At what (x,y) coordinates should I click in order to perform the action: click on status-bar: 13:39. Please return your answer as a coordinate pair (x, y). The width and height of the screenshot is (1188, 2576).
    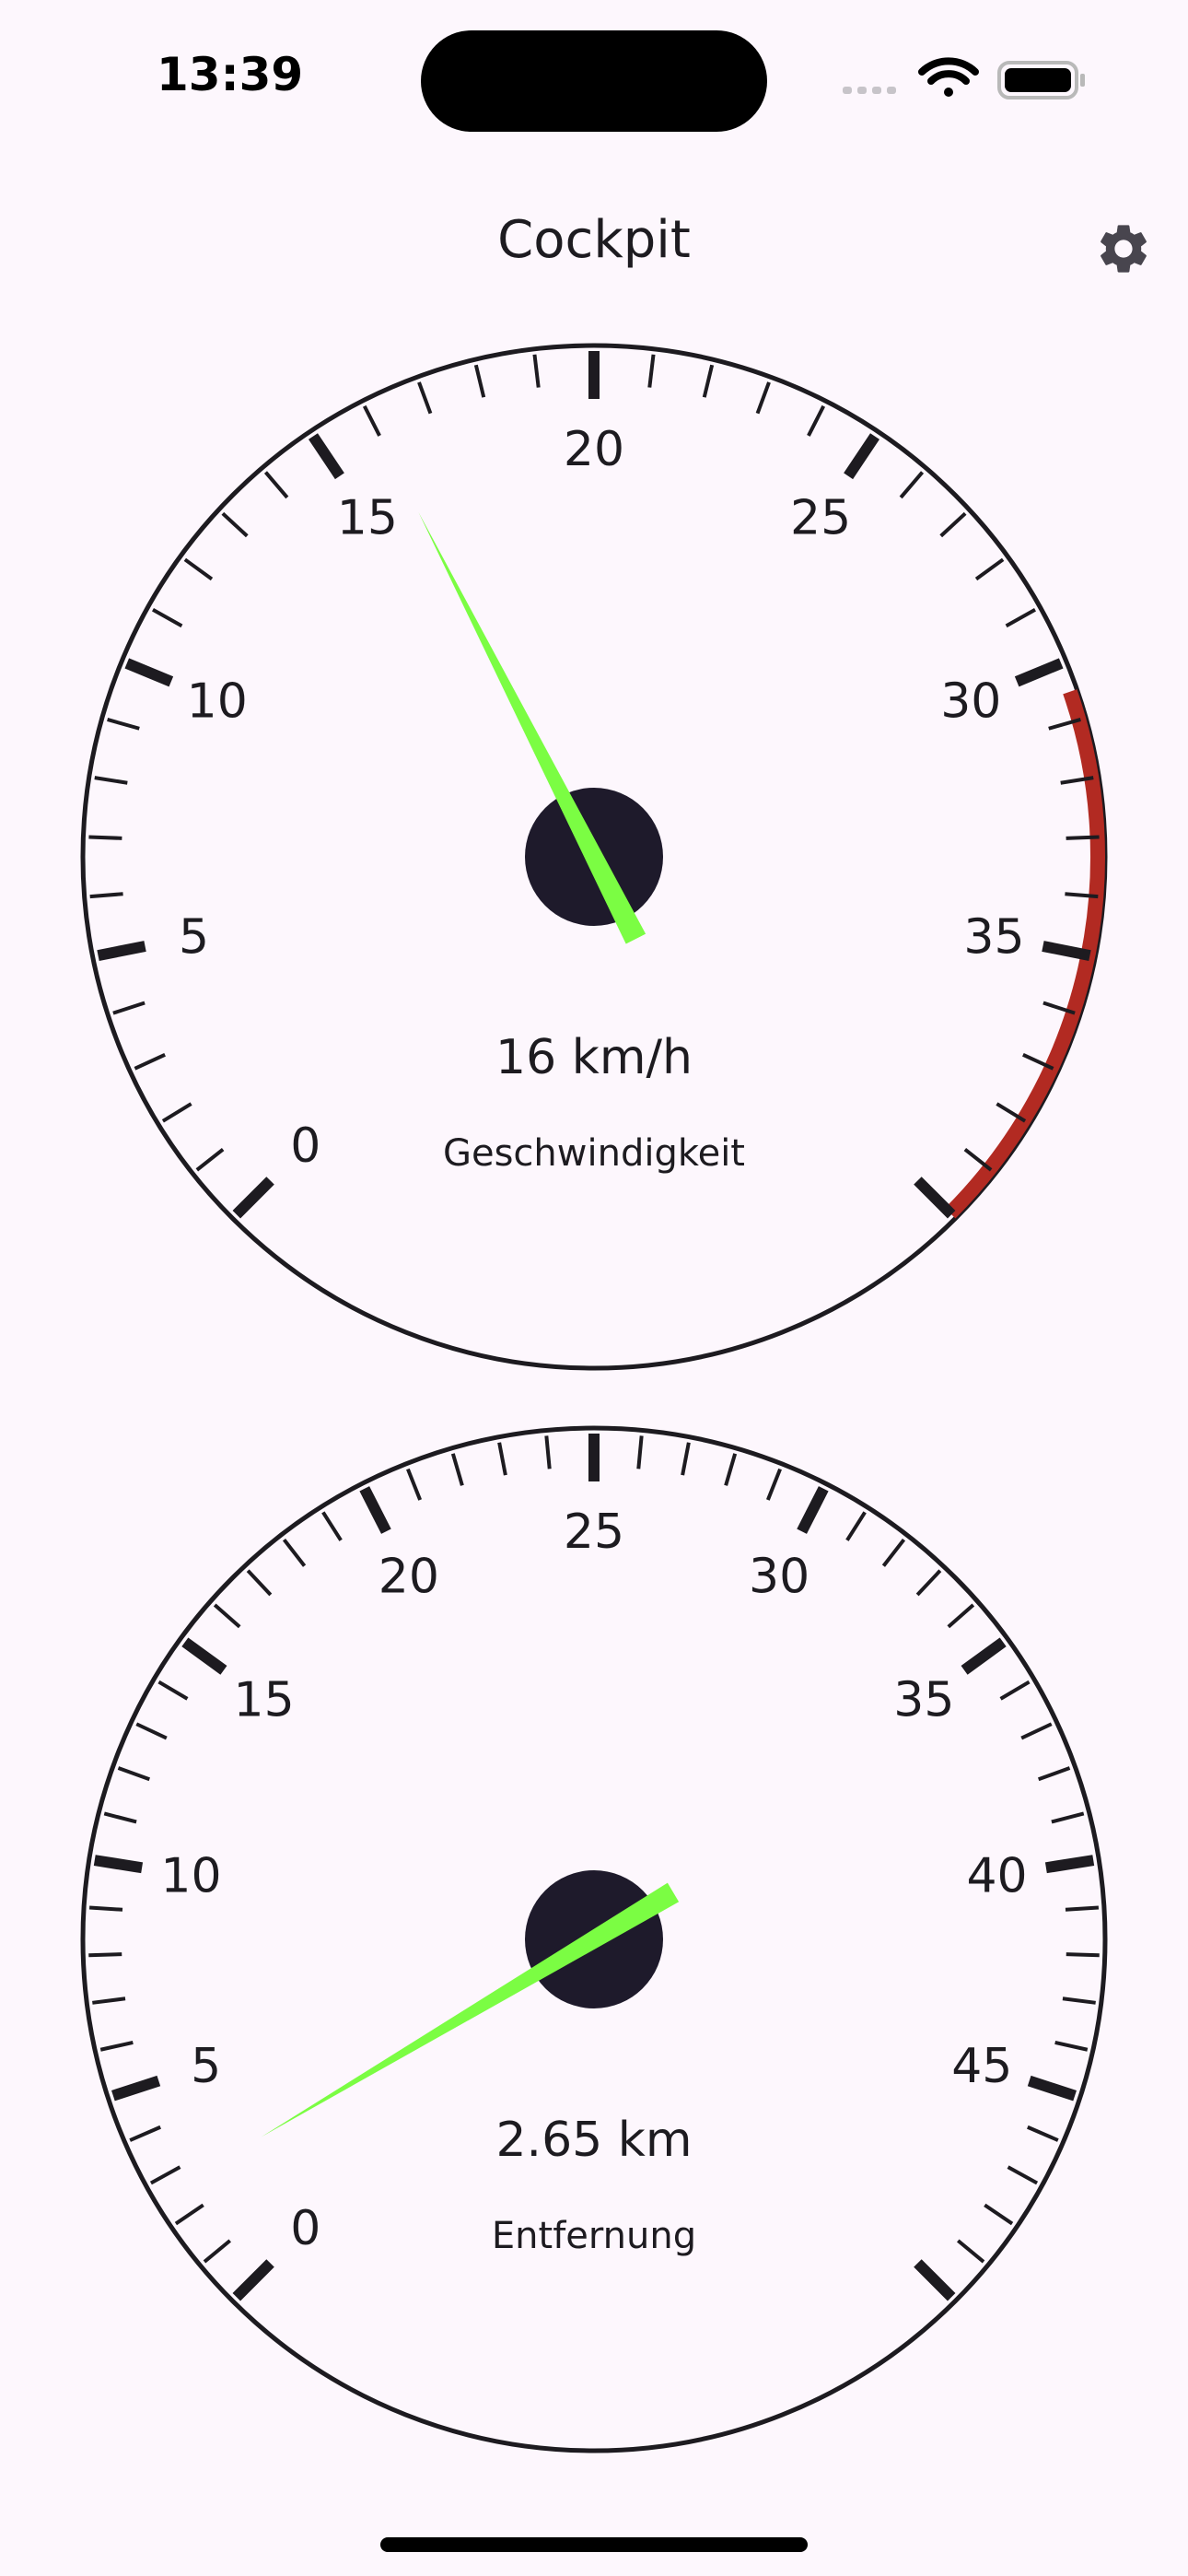
    Looking at the image, I should click on (594, 78).